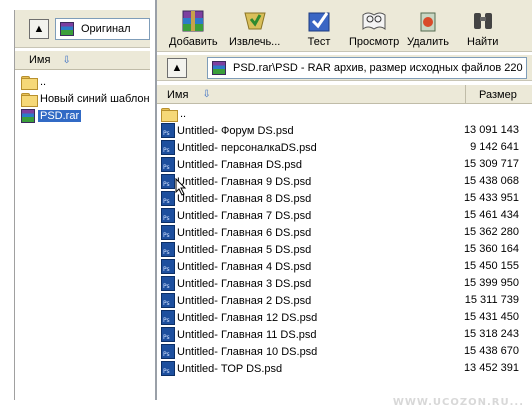  Describe the element at coordinates (491, 300) in the screenshot. I see `file-size: 15 311 739` at that location.